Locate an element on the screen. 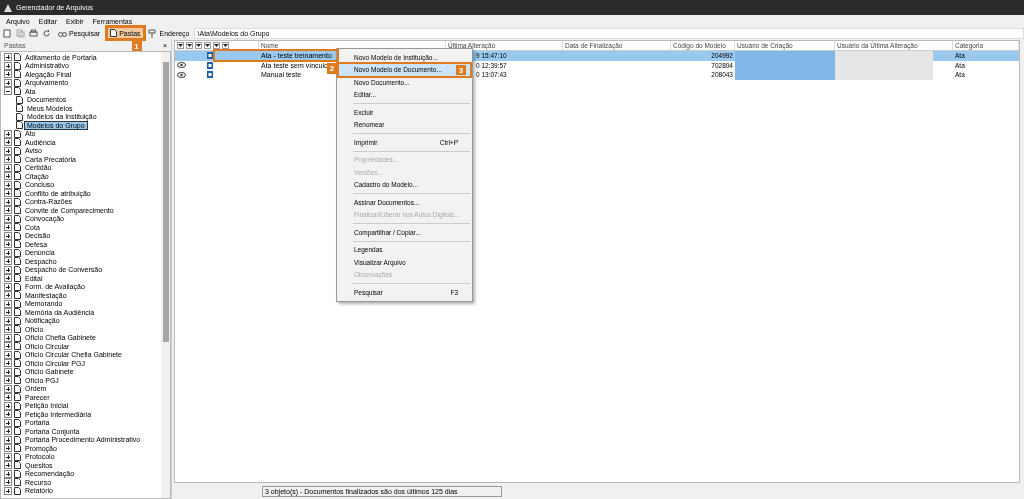 This screenshot has height=499, width=1024. highlight-frame is located at coordinates (125, 33).